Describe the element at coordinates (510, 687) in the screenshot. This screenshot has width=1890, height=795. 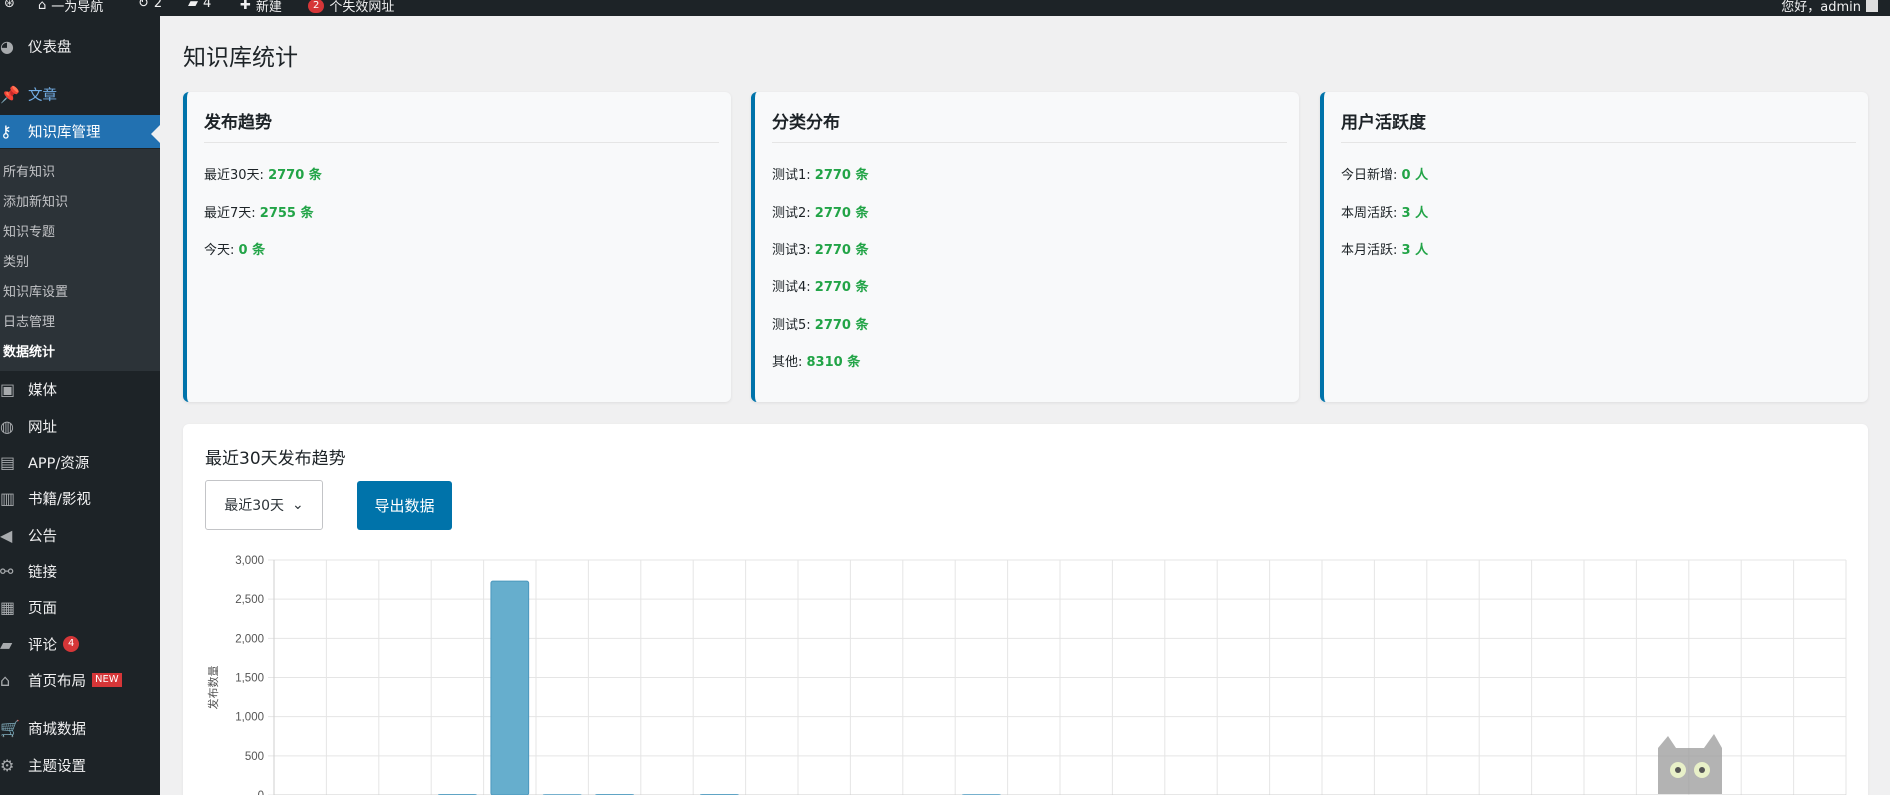
I see `chart-bar` at that location.